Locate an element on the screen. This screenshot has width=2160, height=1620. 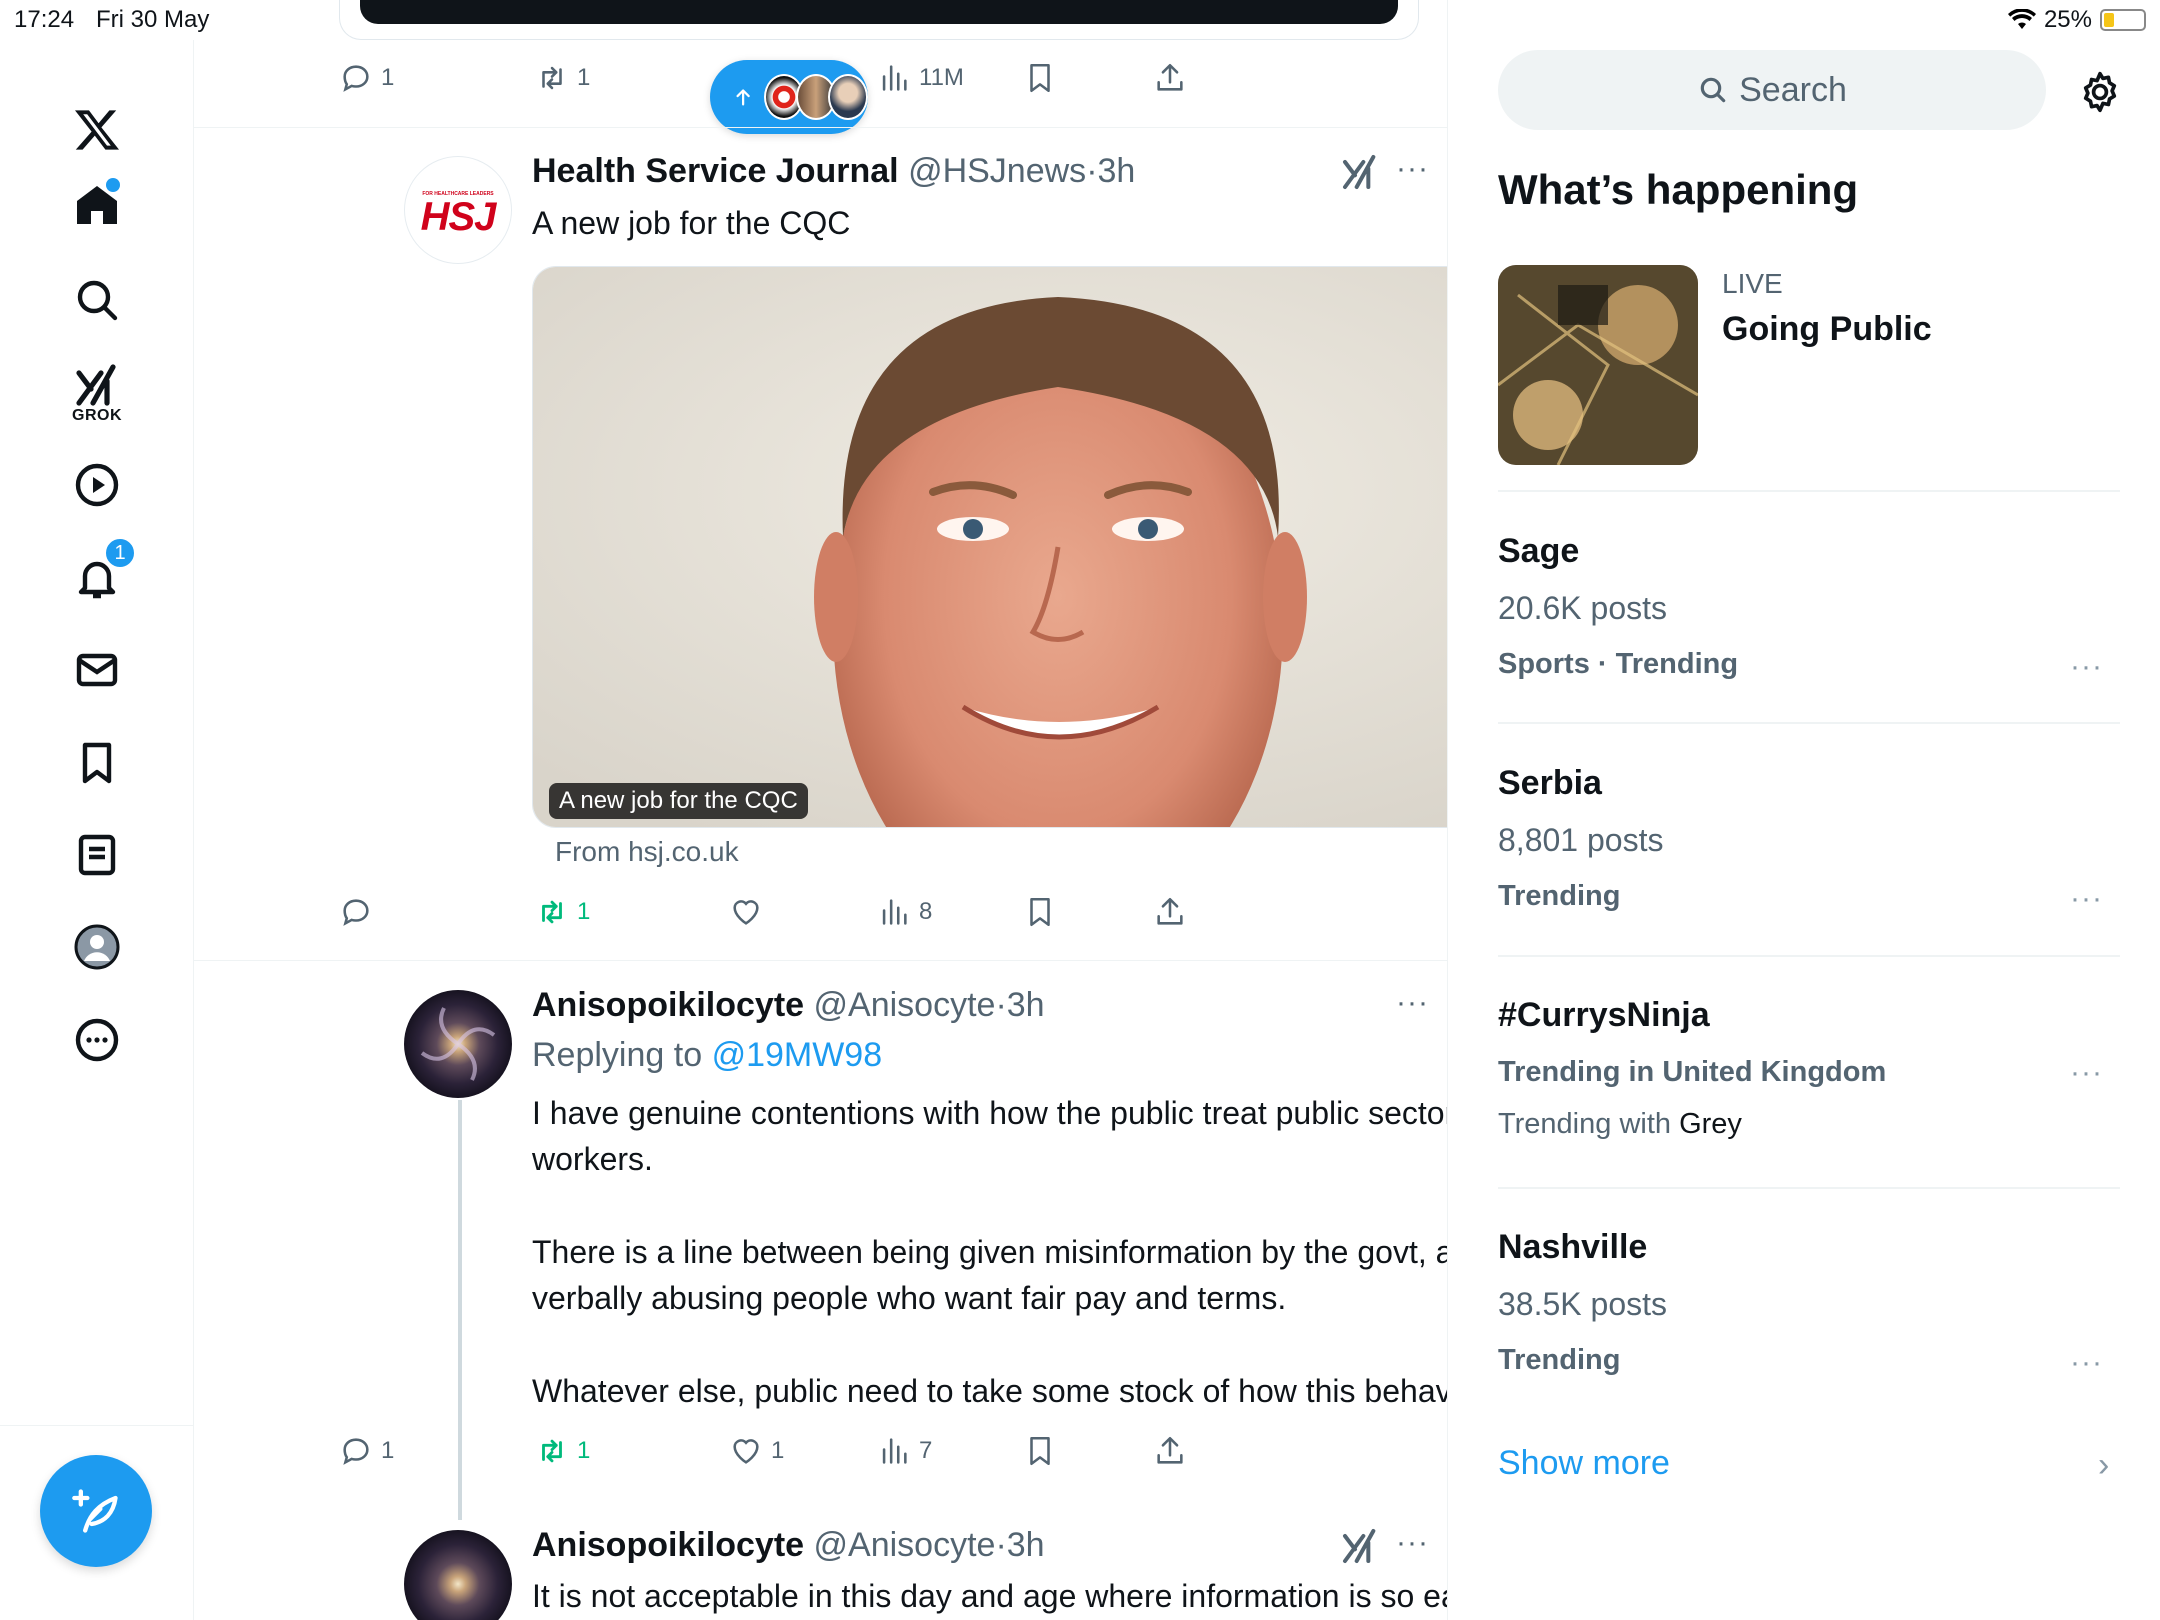
tweet2-name: Anisopoikilocyte is located at coordinates (668, 1005).